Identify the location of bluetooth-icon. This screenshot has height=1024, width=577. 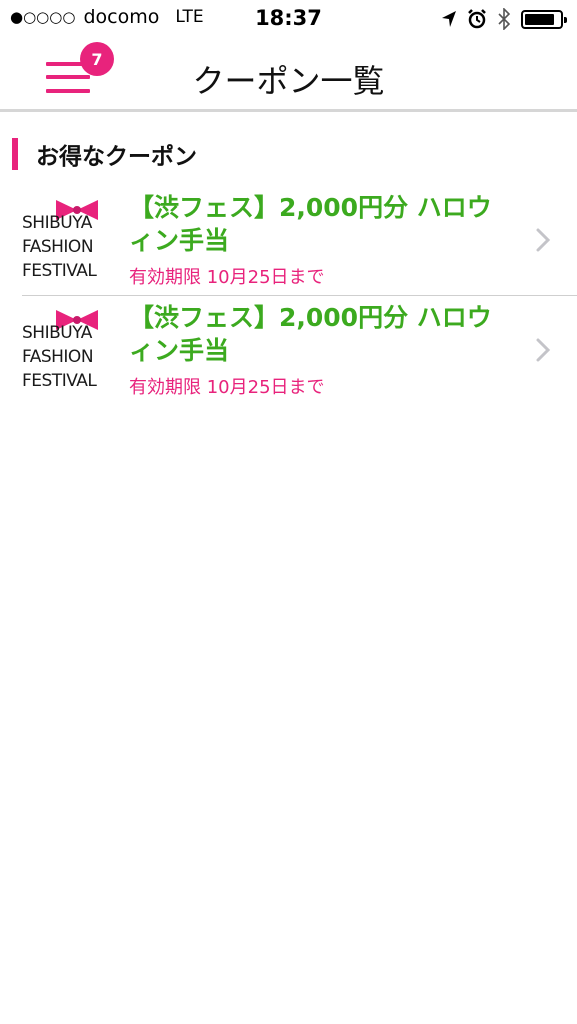
(504, 19).